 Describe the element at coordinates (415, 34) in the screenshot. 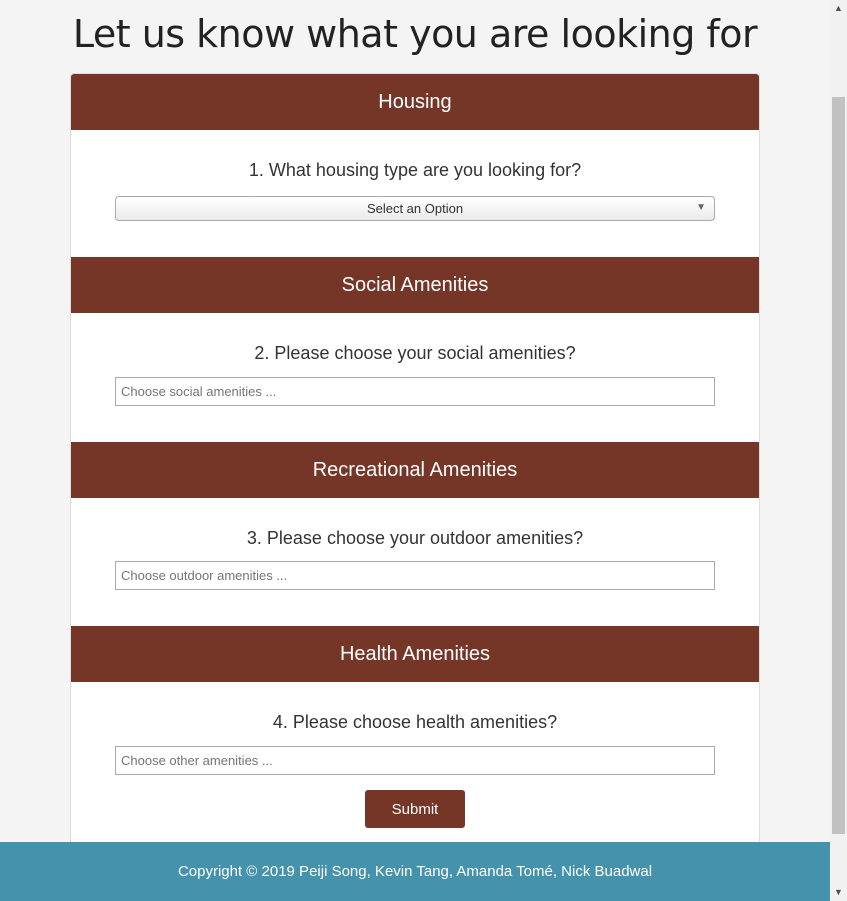

I see `page-title: Let us know what you are looking for` at that location.